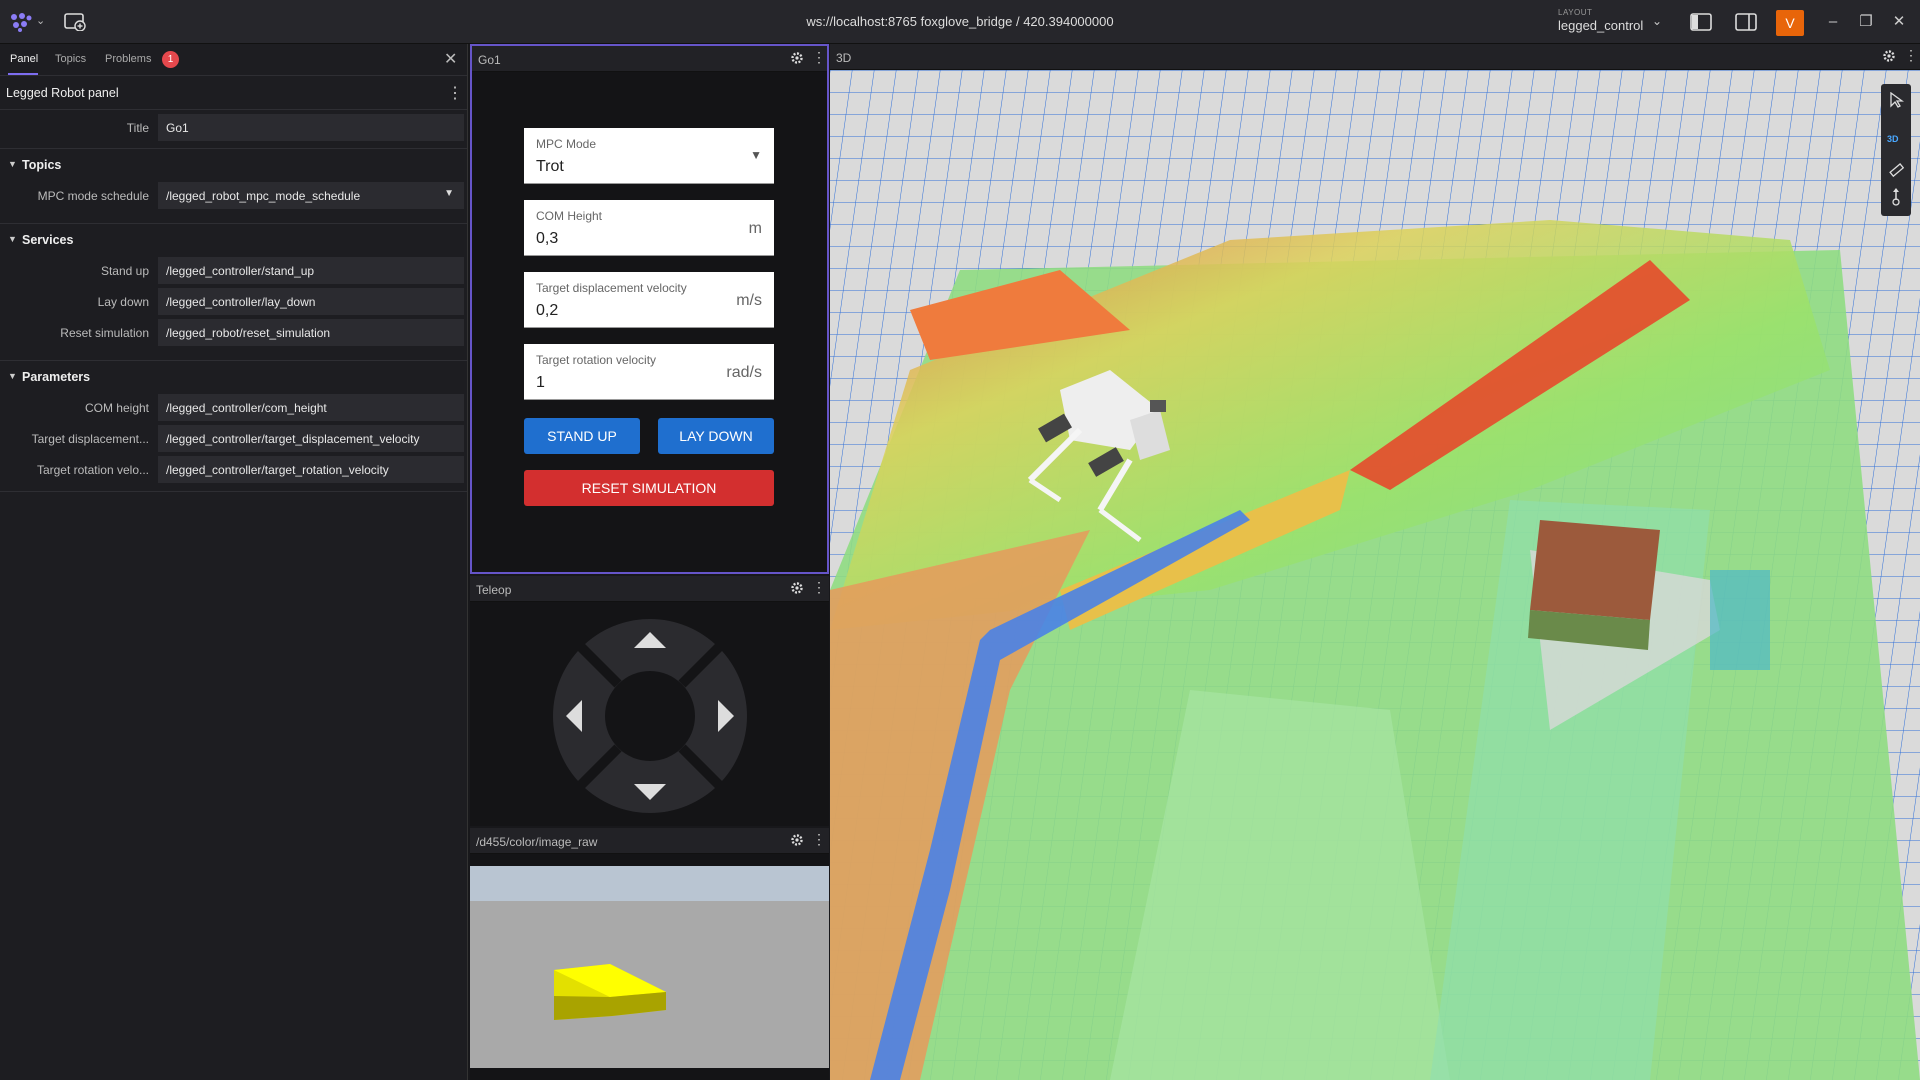 The image size is (1920, 1080). I want to click on target-rotation-velocity-input: Target rotation velocity 1 rad/s, so click(649, 372).